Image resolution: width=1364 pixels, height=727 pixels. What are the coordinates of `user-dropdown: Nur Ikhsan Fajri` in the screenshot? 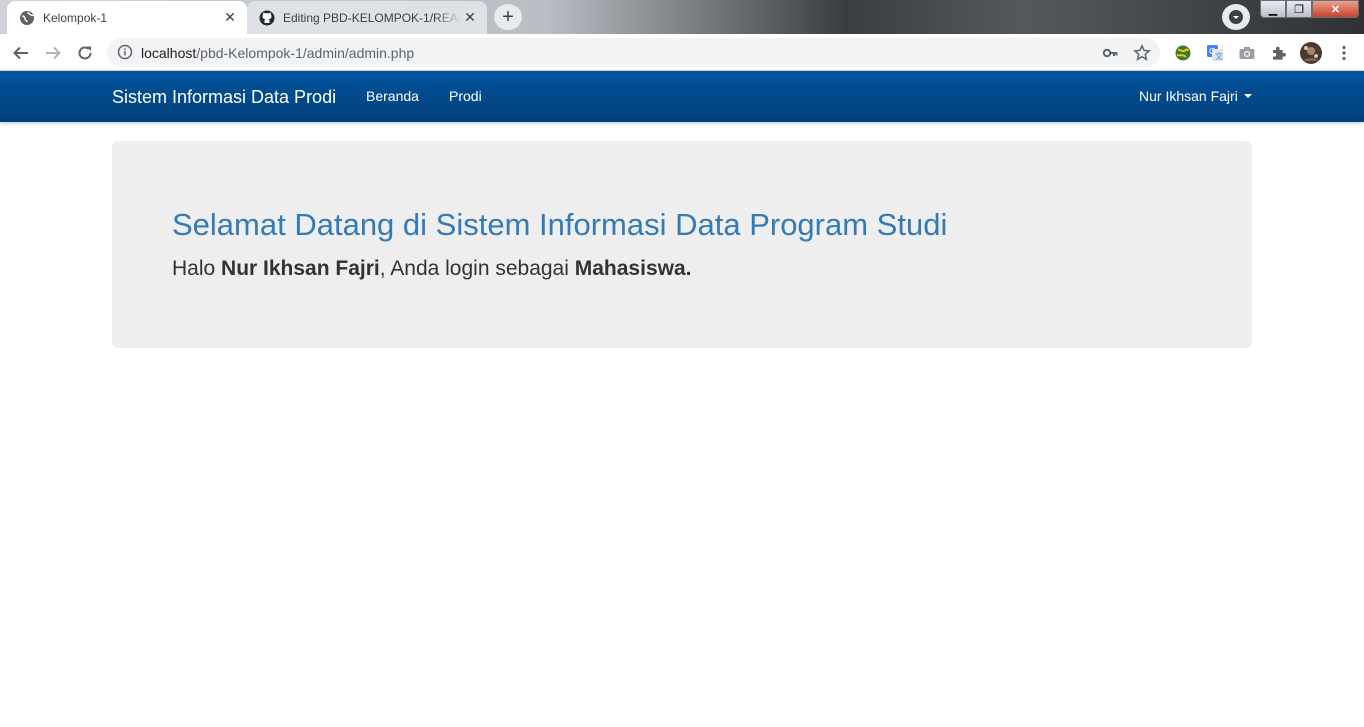 It's located at (1195, 96).